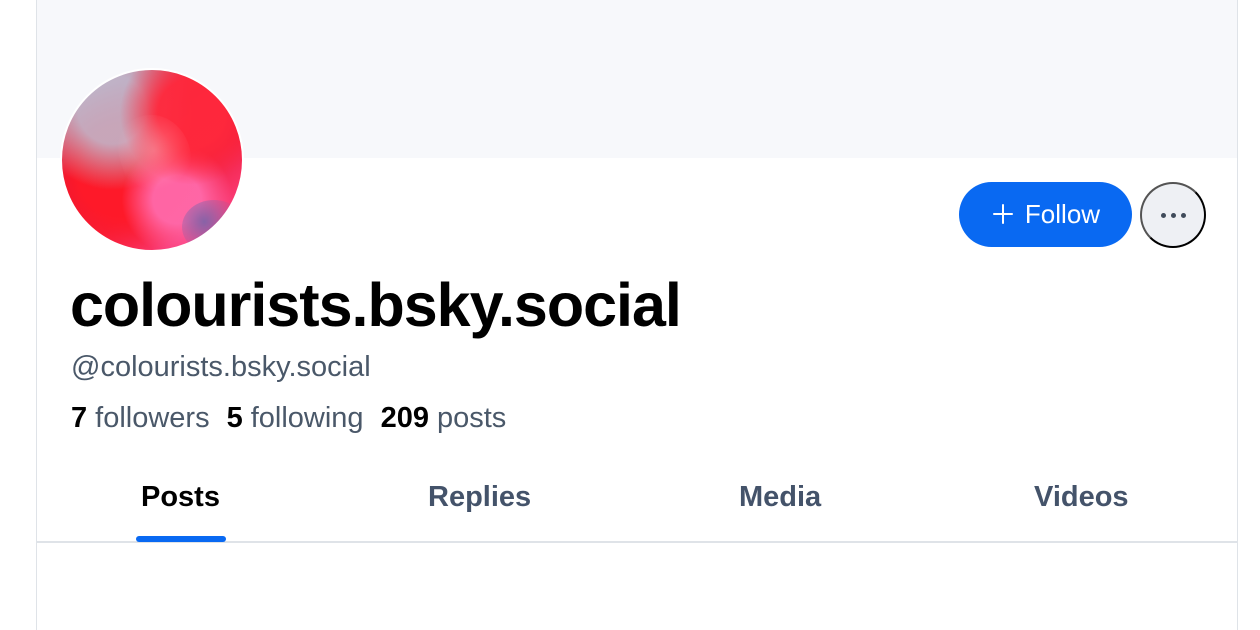 This screenshot has height=630, width=1260. What do you see at coordinates (1003, 214) in the screenshot?
I see `plus-icon` at bounding box center [1003, 214].